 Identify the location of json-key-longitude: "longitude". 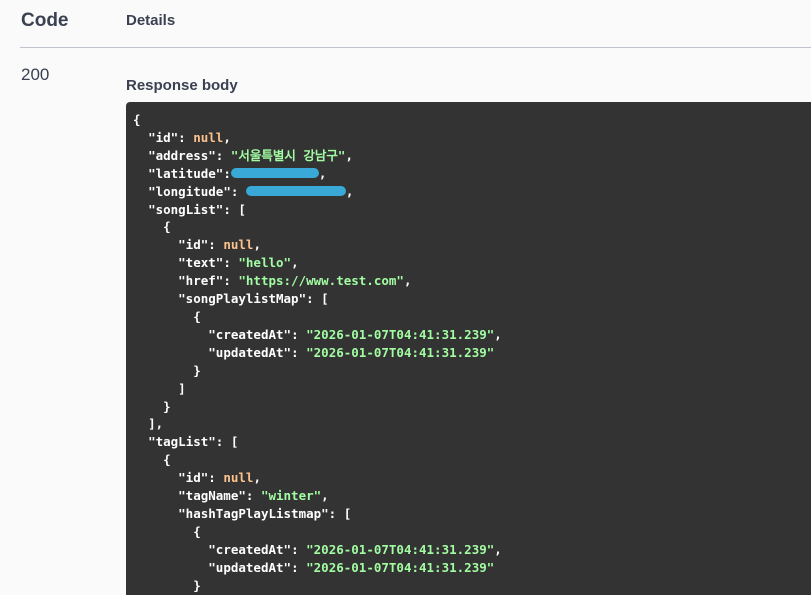
(189, 191).